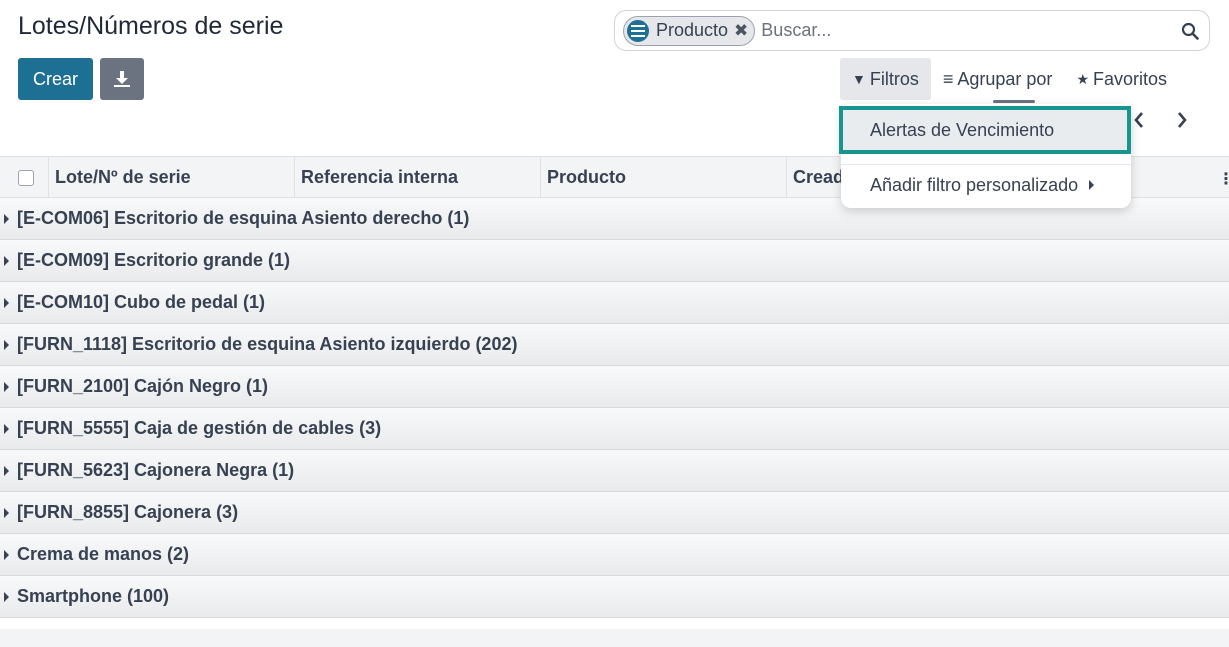 This screenshot has height=647, width=1229. I want to click on download-button, so click(122, 79).